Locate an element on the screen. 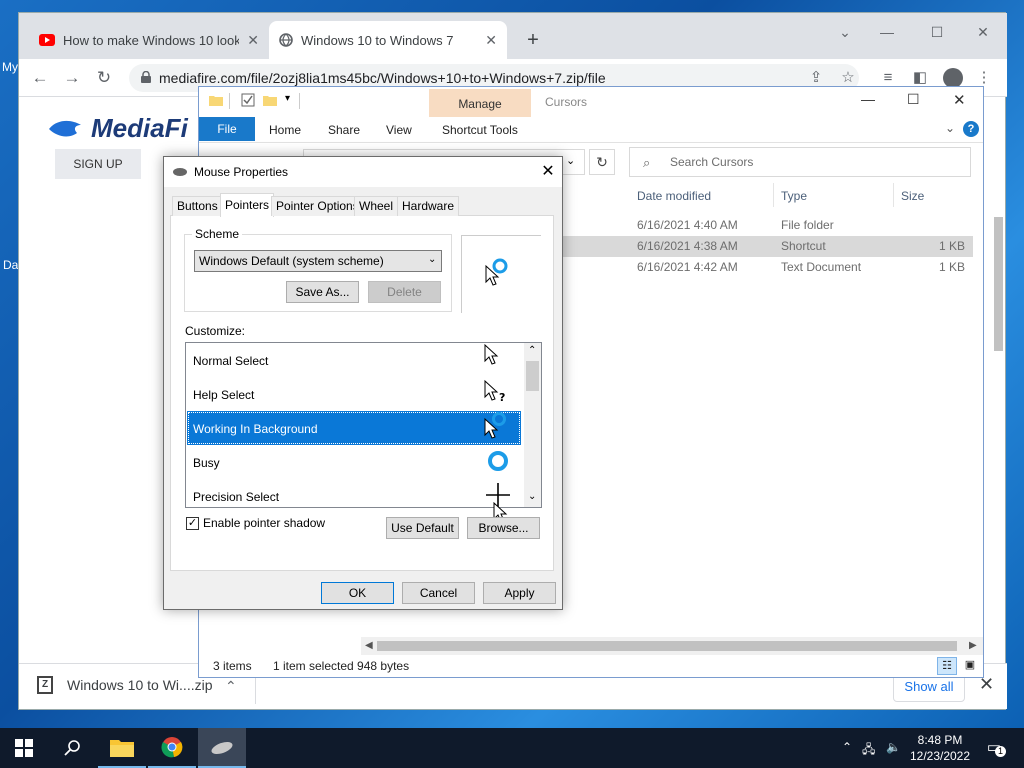 The image size is (1024, 768). search-input: Search Cursors is located at coordinates (800, 162).